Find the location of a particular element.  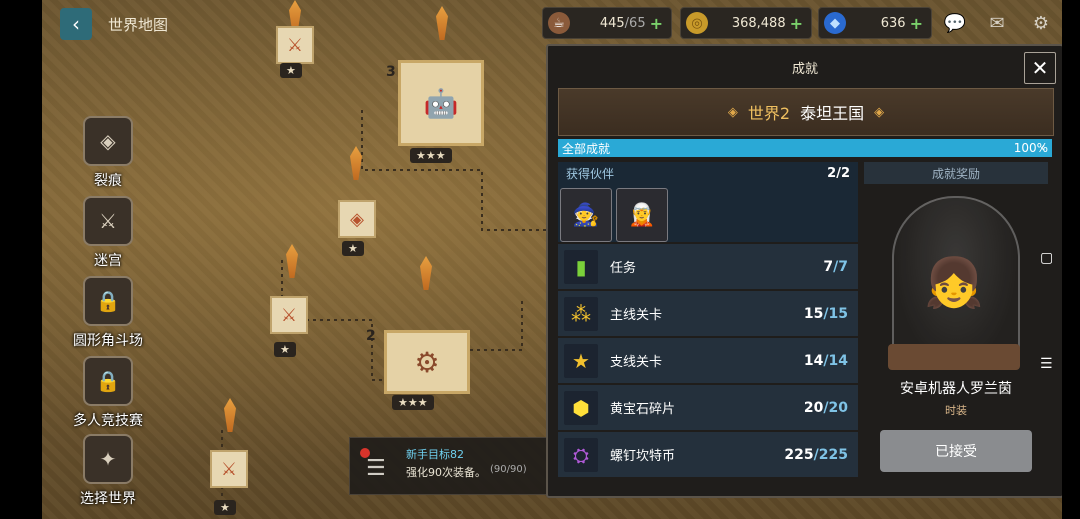

reward-display-dome: 👧 is located at coordinates (954, 283).